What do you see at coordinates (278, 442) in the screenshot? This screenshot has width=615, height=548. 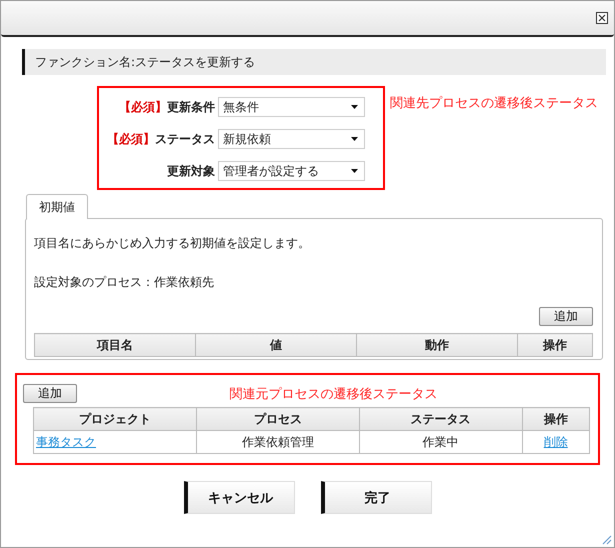 I see `table-cell: 作業依頼管理` at bounding box center [278, 442].